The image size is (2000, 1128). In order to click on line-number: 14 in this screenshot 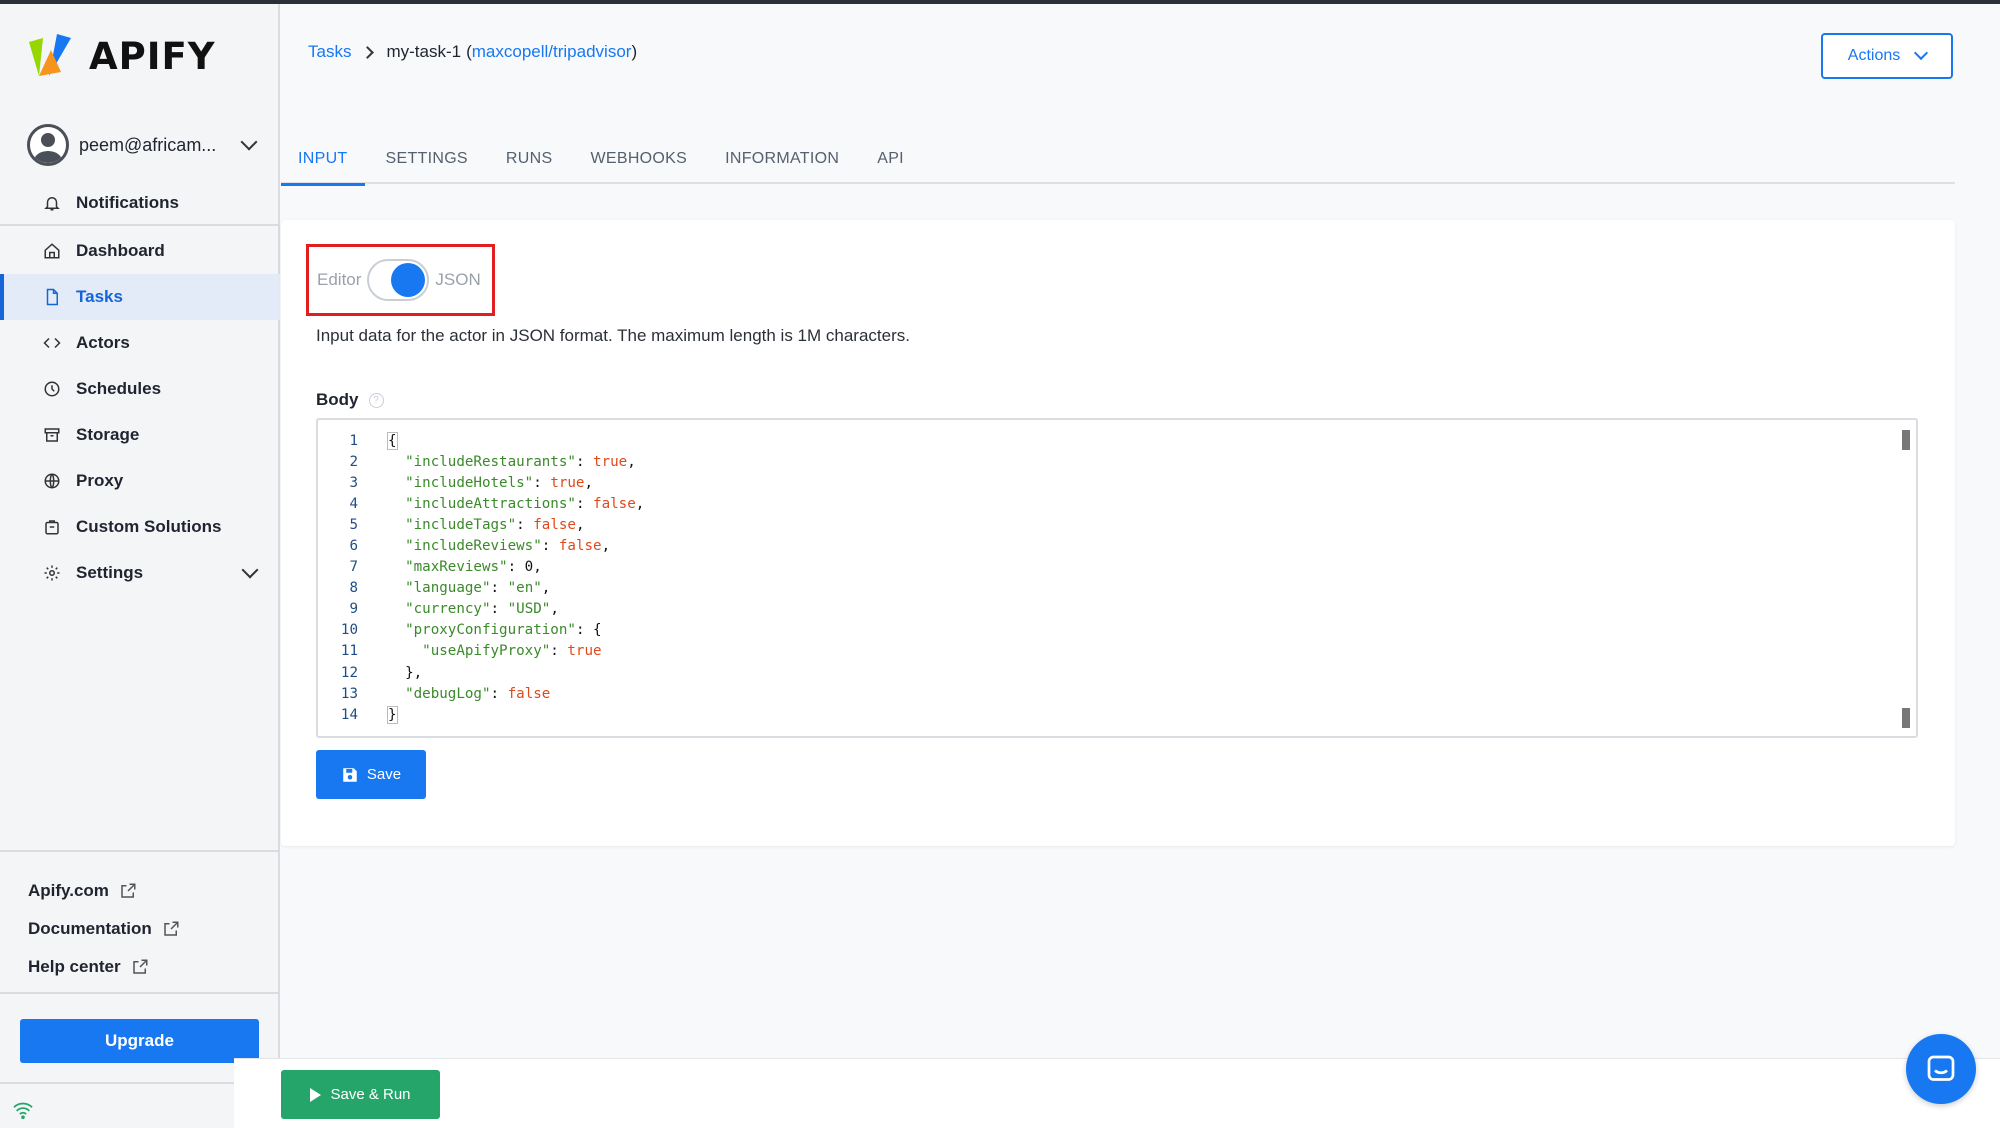, I will do `click(349, 714)`.